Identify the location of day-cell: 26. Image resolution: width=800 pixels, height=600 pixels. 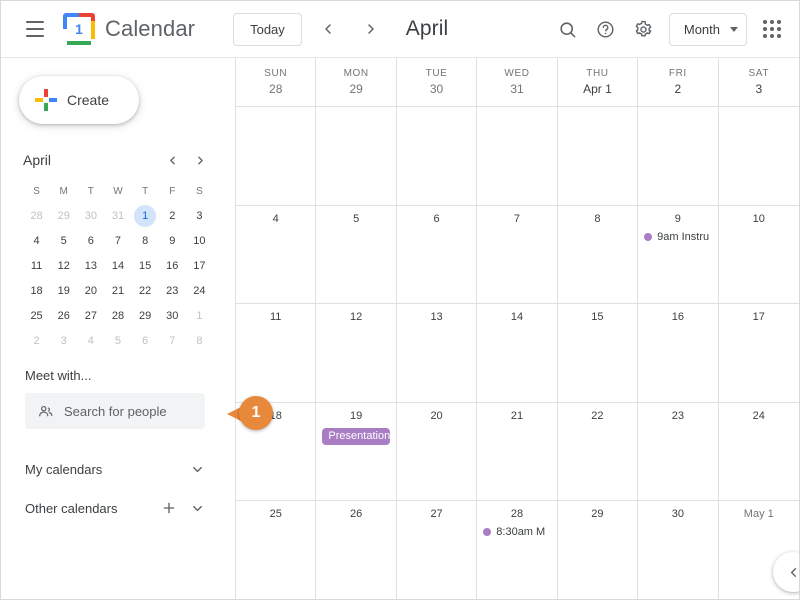
(356, 550).